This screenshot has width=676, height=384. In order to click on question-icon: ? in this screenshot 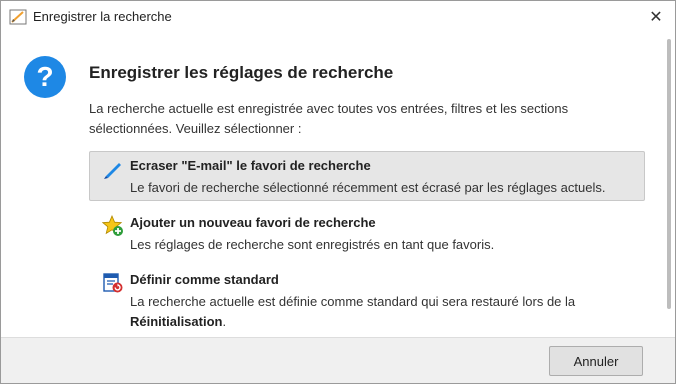, I will do `click(45, 77)`.